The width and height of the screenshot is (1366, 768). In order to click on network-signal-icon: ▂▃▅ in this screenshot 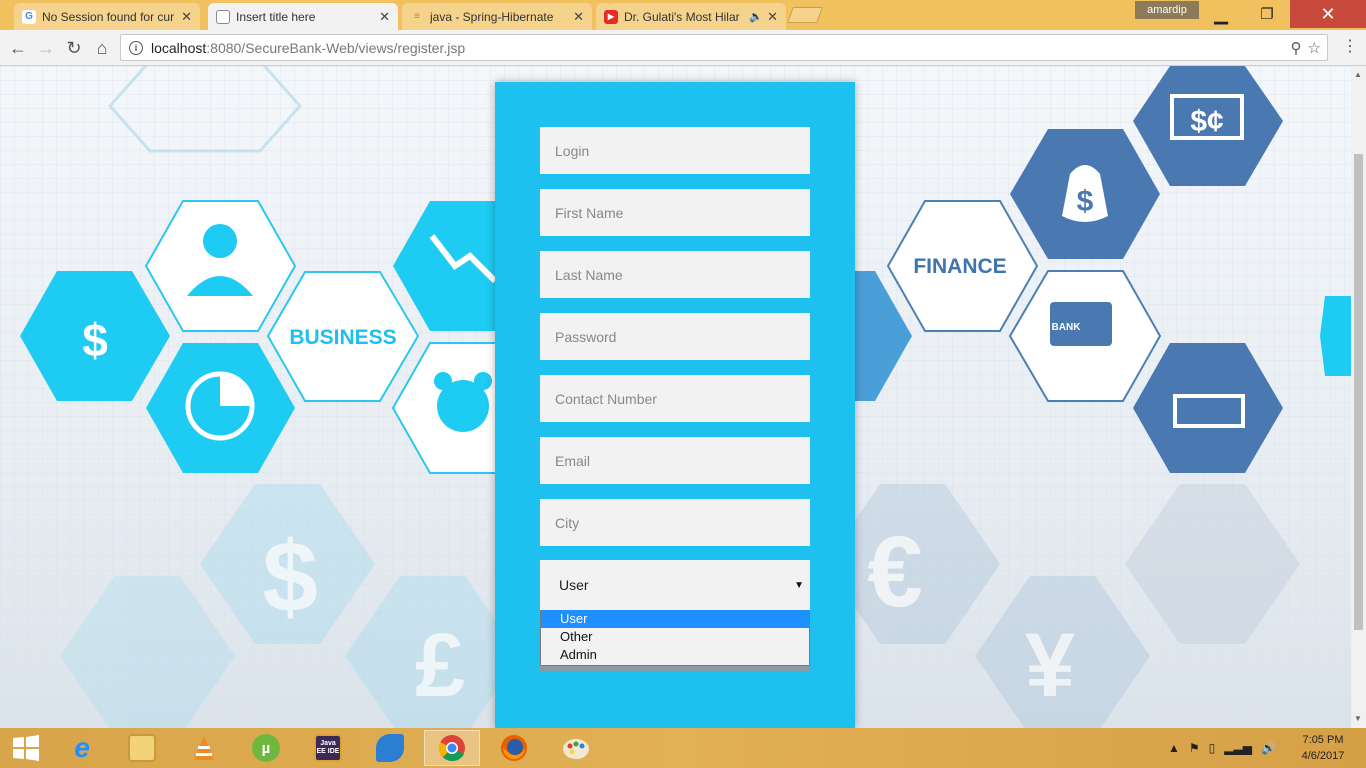, I will do `click(1238, 748)`.